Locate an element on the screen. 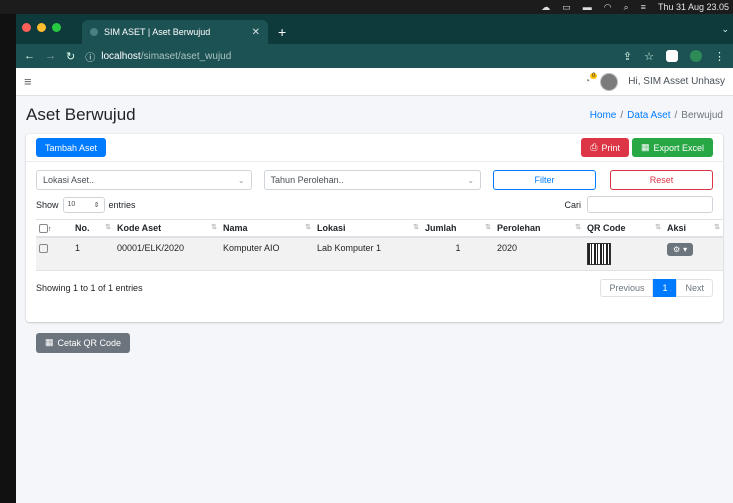 The width and height of the screenshot is (733, 503). header-label: Perolehan is located at coordinates (519, 228).